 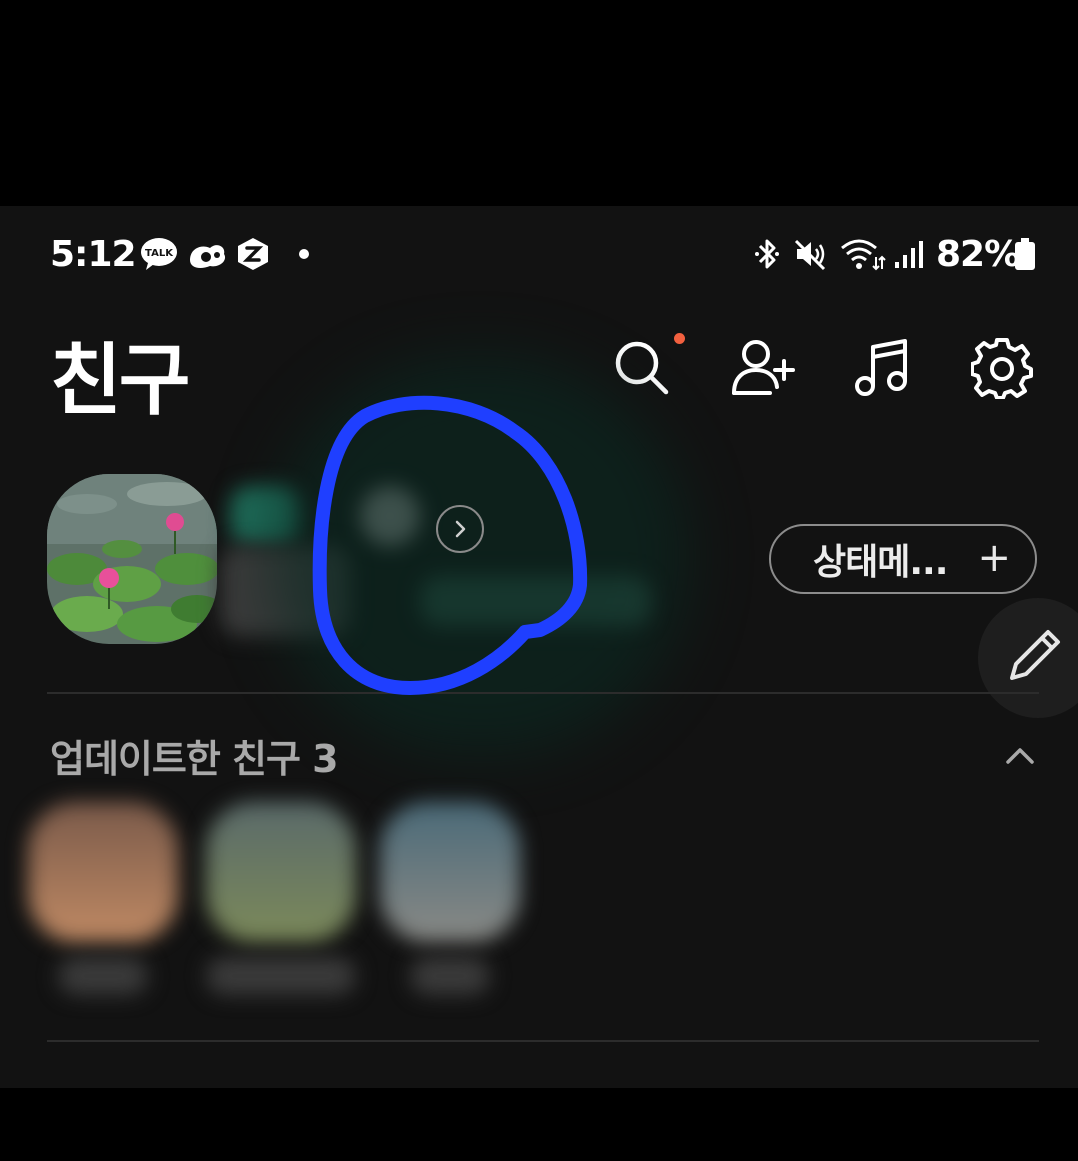 I want to click on kakao-app-icon, so click(x=207, y=254).